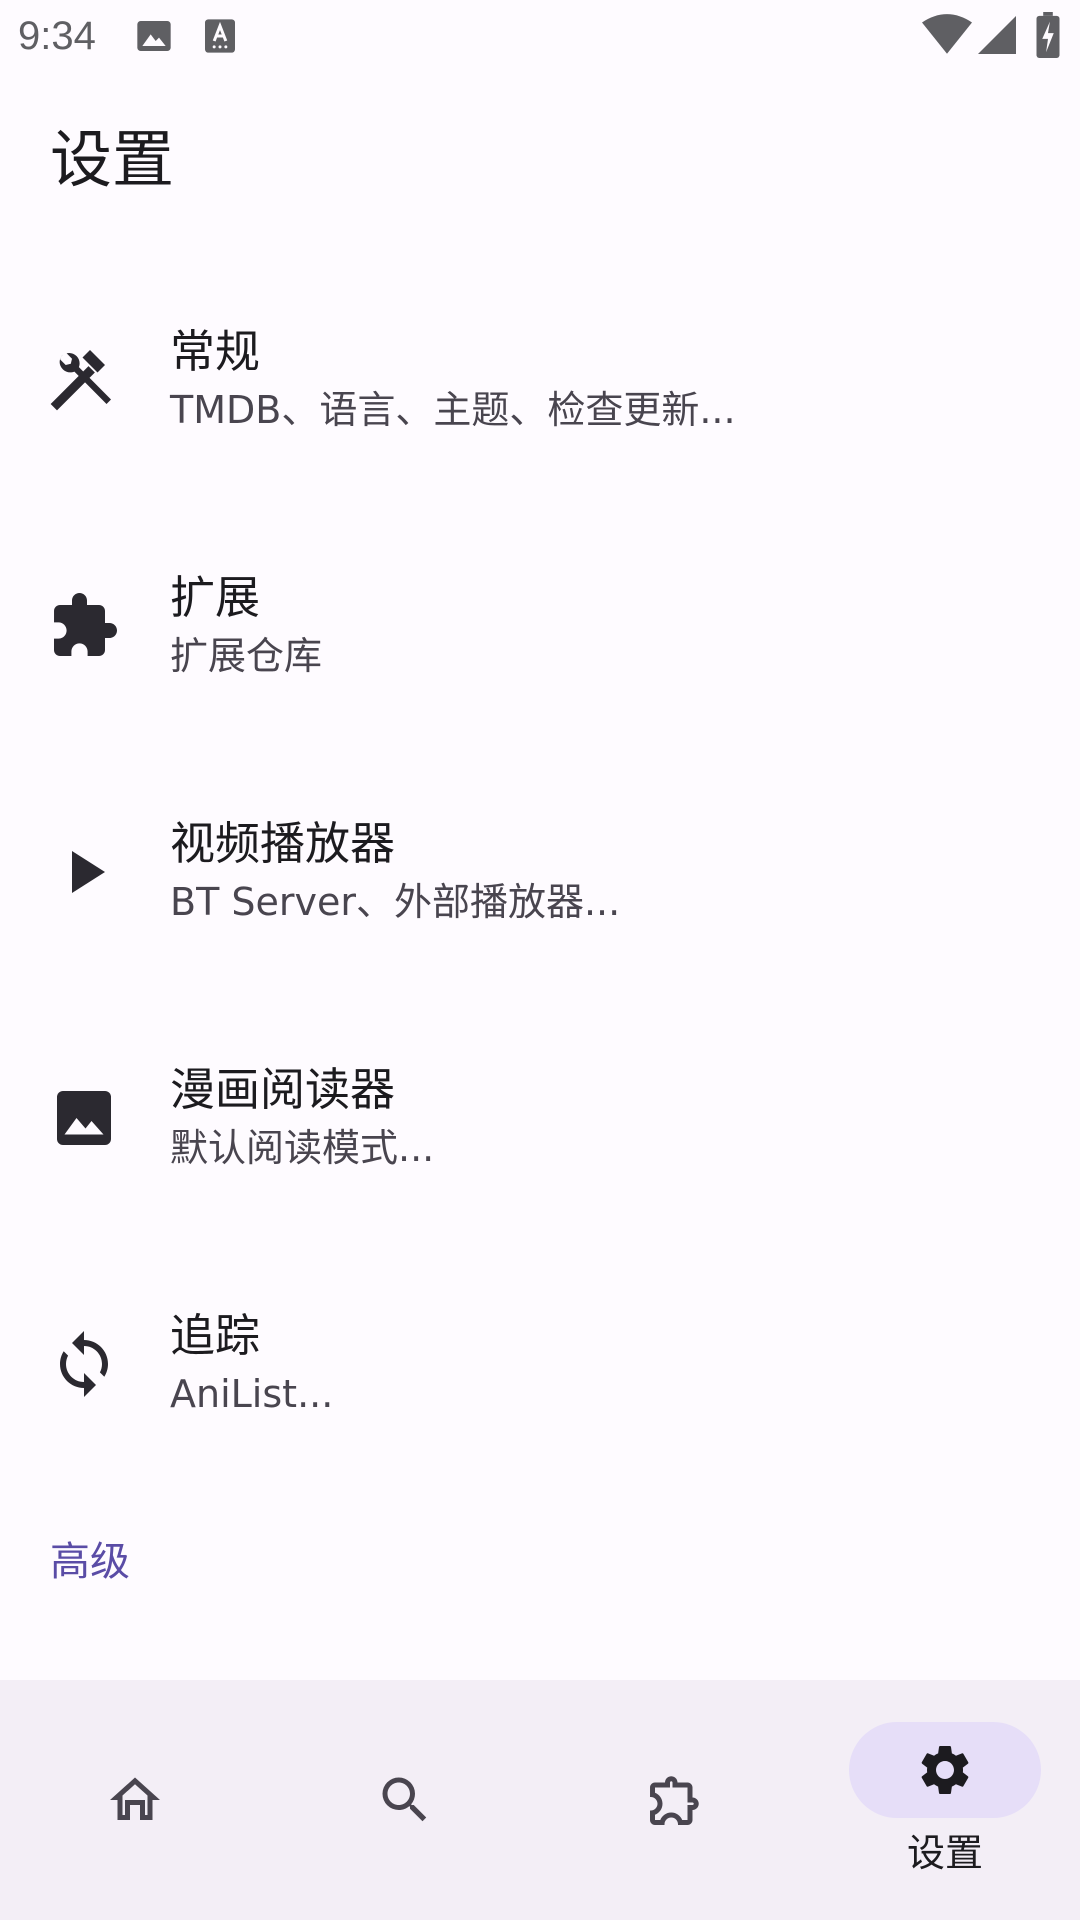 The image size is (1080, 1920). What do you see at coordinates (540, 621) in the screenshot?
I see `settings-item-extensions: 扩展 扩展仓库` at bounding box center [540, 621].